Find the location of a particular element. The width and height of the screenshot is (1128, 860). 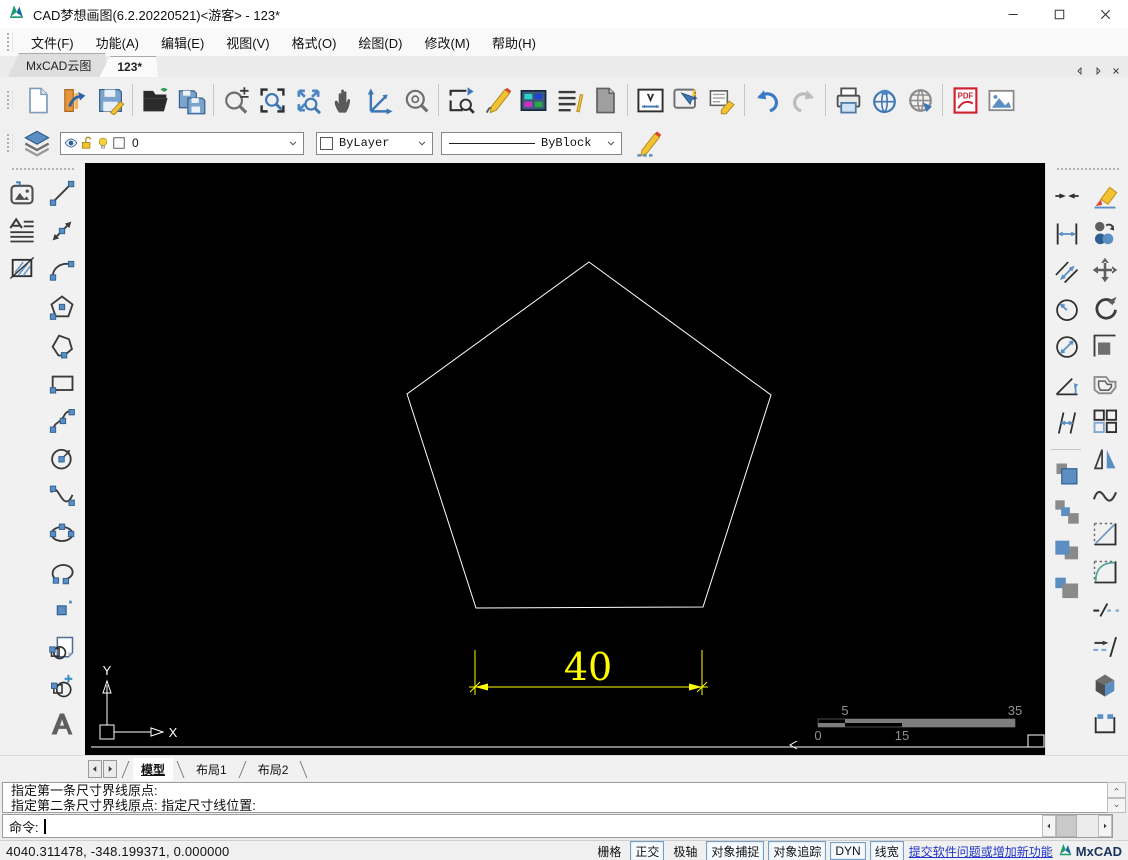

offset-button is located at coordinates (1105, 384).